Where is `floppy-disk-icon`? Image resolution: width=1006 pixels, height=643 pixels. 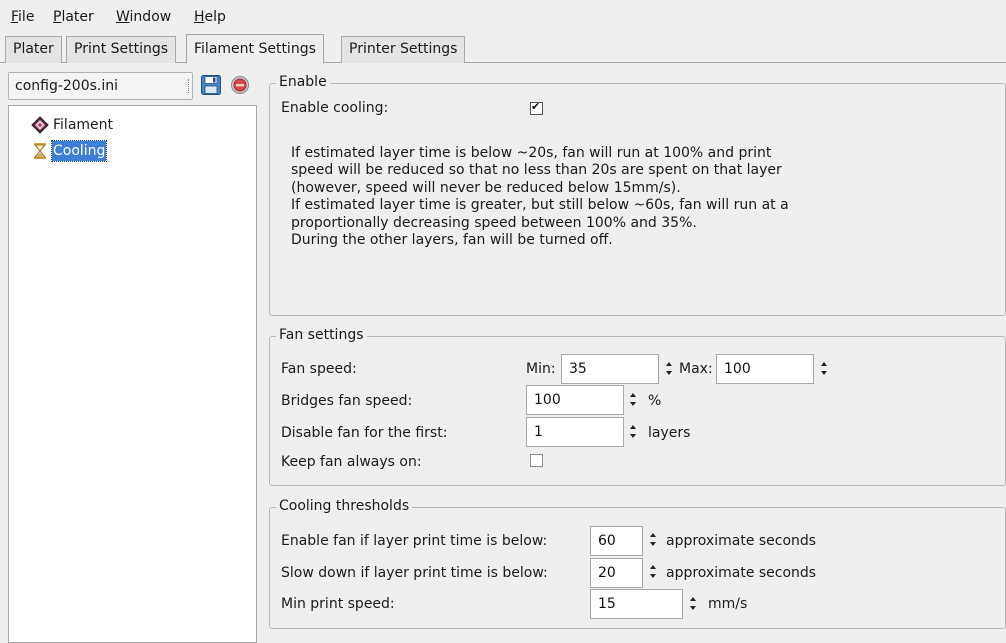
floppy-disk-icon is located at coordinates (211, 85).